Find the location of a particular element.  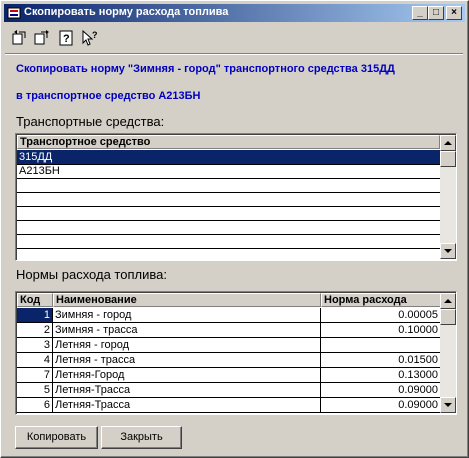

norm-value-cell: 0.13000 is located at coordinates (418, 375).